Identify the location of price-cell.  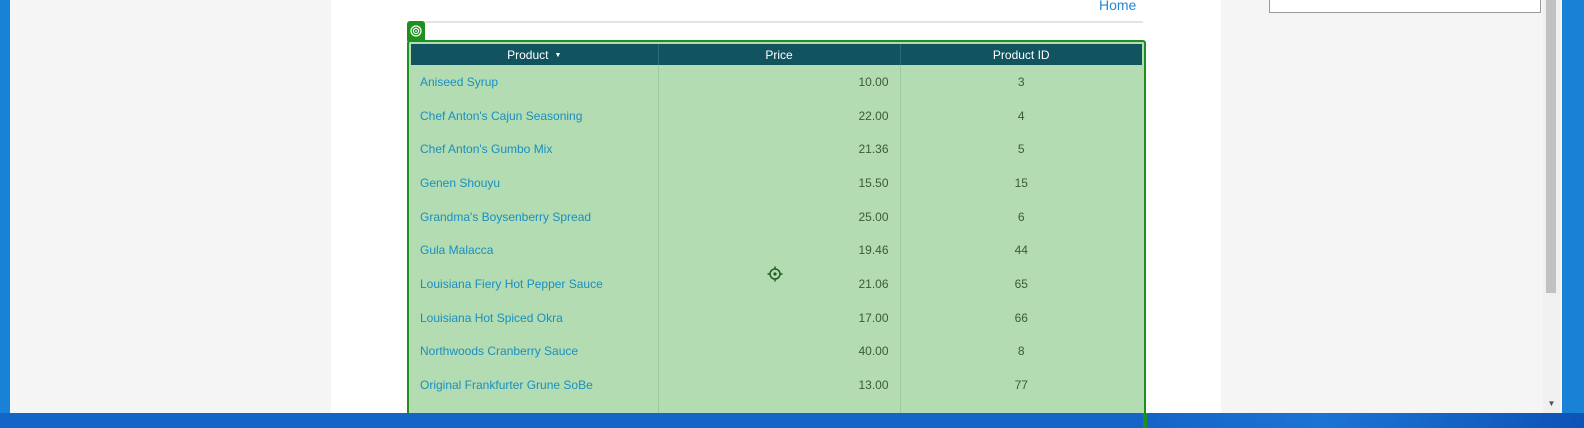
(779, 407).